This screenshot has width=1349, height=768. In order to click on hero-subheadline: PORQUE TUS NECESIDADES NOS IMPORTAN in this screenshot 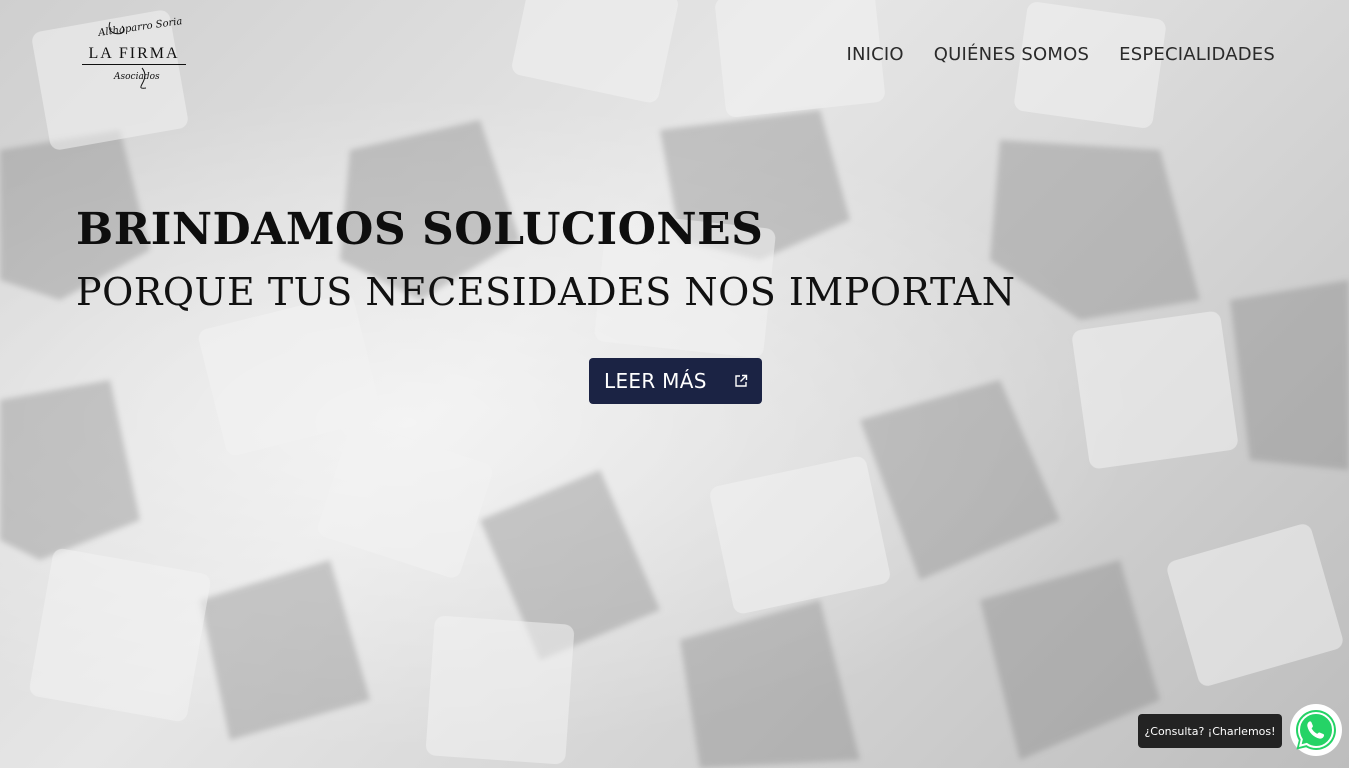, I will do `click(546, 292)`.